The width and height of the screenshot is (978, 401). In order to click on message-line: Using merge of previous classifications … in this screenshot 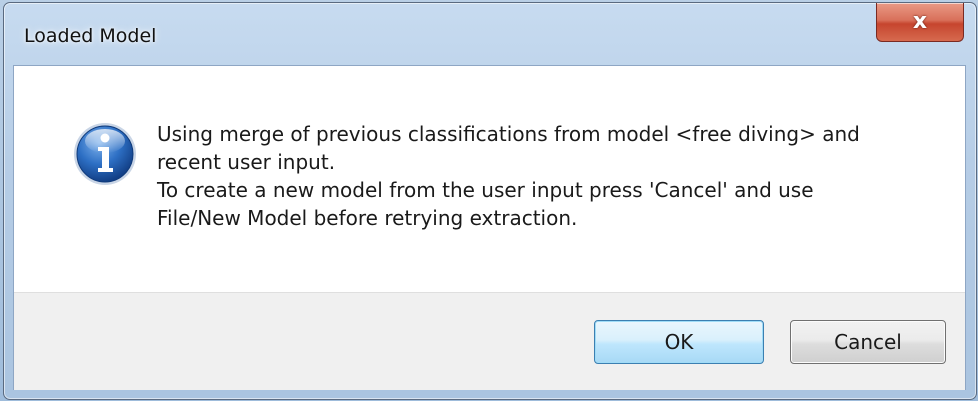, I will do `click(508, 134)`.